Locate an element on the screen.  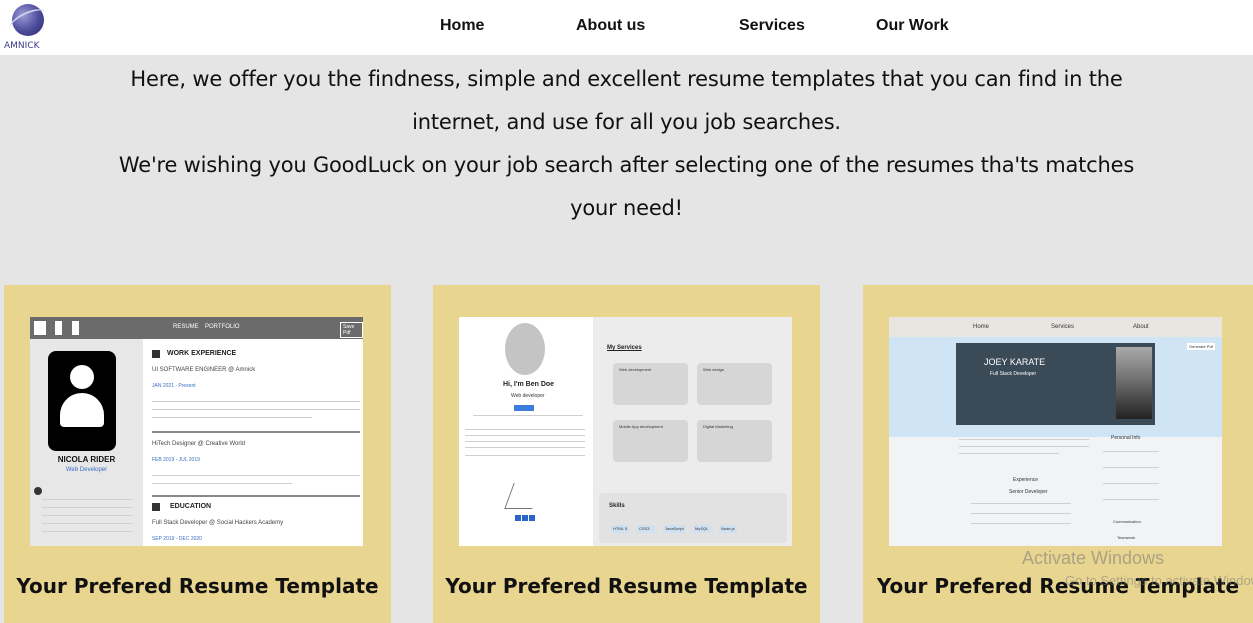
thumb-1-job-2-date: FEB 2019 - JUL 2019 is located at coordinates (176, 460).